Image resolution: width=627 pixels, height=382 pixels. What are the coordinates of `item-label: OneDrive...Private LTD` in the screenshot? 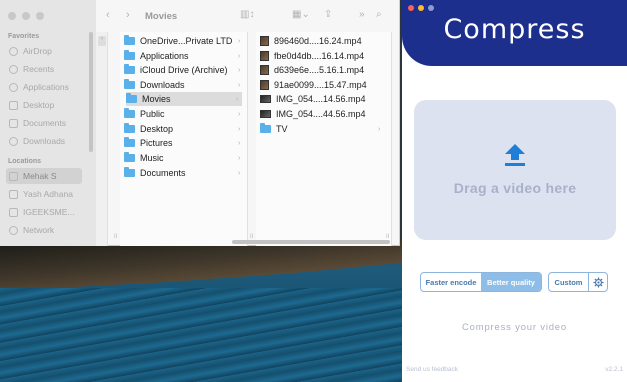 It's located at (186, 41).